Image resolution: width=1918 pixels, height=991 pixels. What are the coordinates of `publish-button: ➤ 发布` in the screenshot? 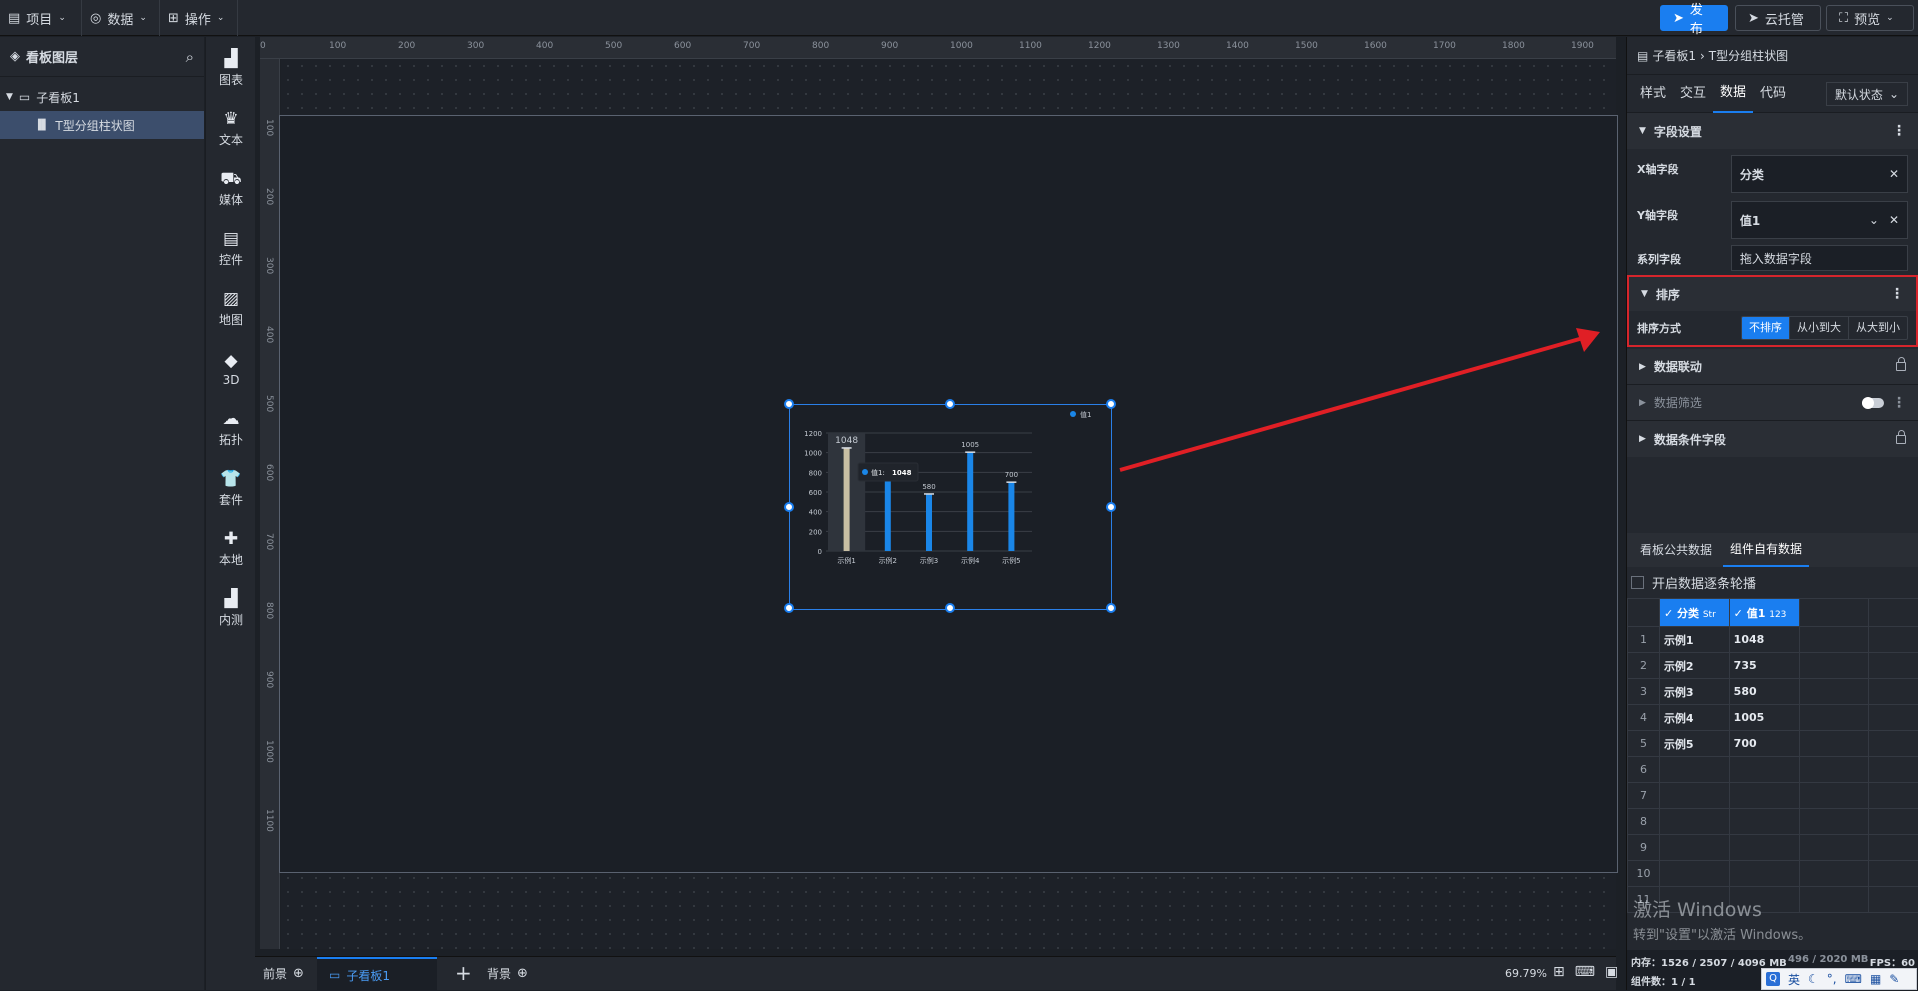 It's located at (1694, 18).